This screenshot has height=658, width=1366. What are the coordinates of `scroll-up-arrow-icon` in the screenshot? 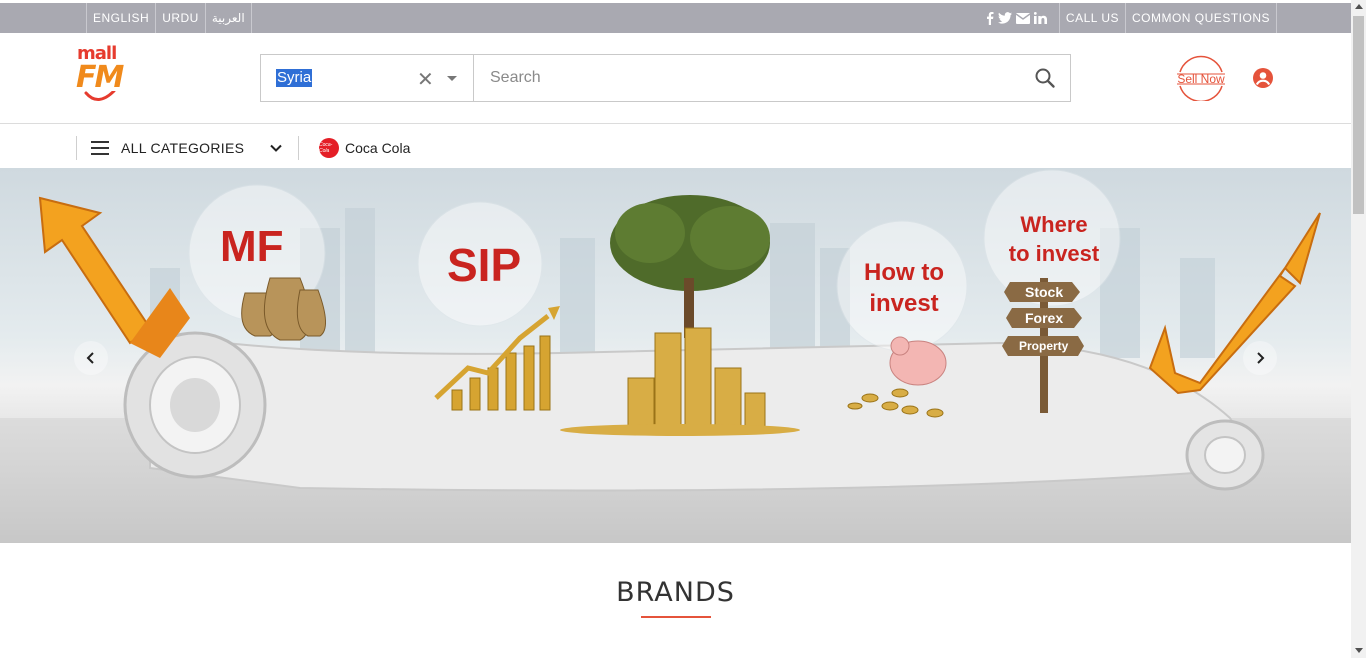 It's located at (1359, 6).